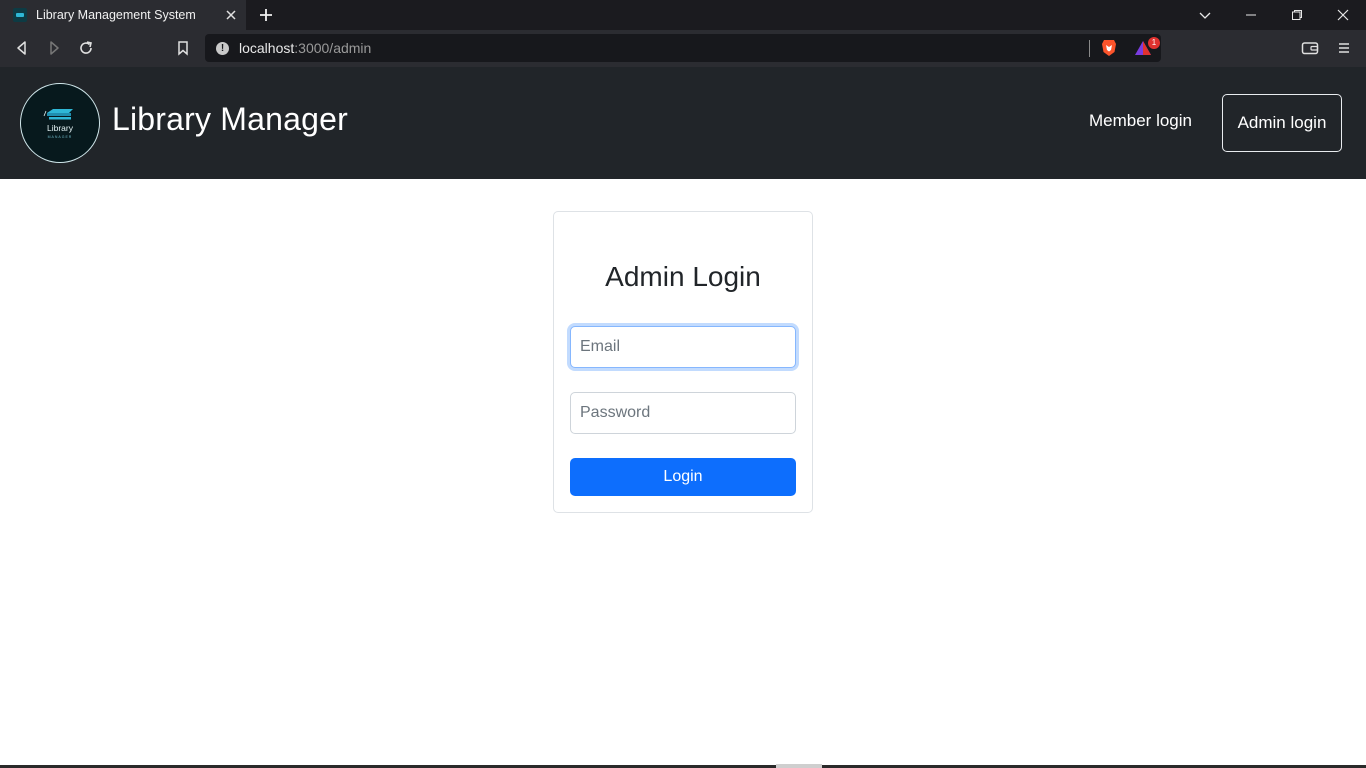 This screenshot has width=1366, height=768. What do you see at coordinates (1297, 15) in the screenshot?
I see `restore-window-icon` at bounding box center [1297, 15].